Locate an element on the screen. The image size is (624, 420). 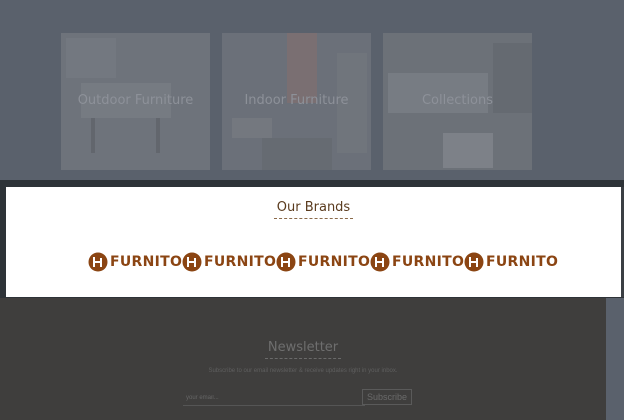
email-input is located at coordinates (274, 398).